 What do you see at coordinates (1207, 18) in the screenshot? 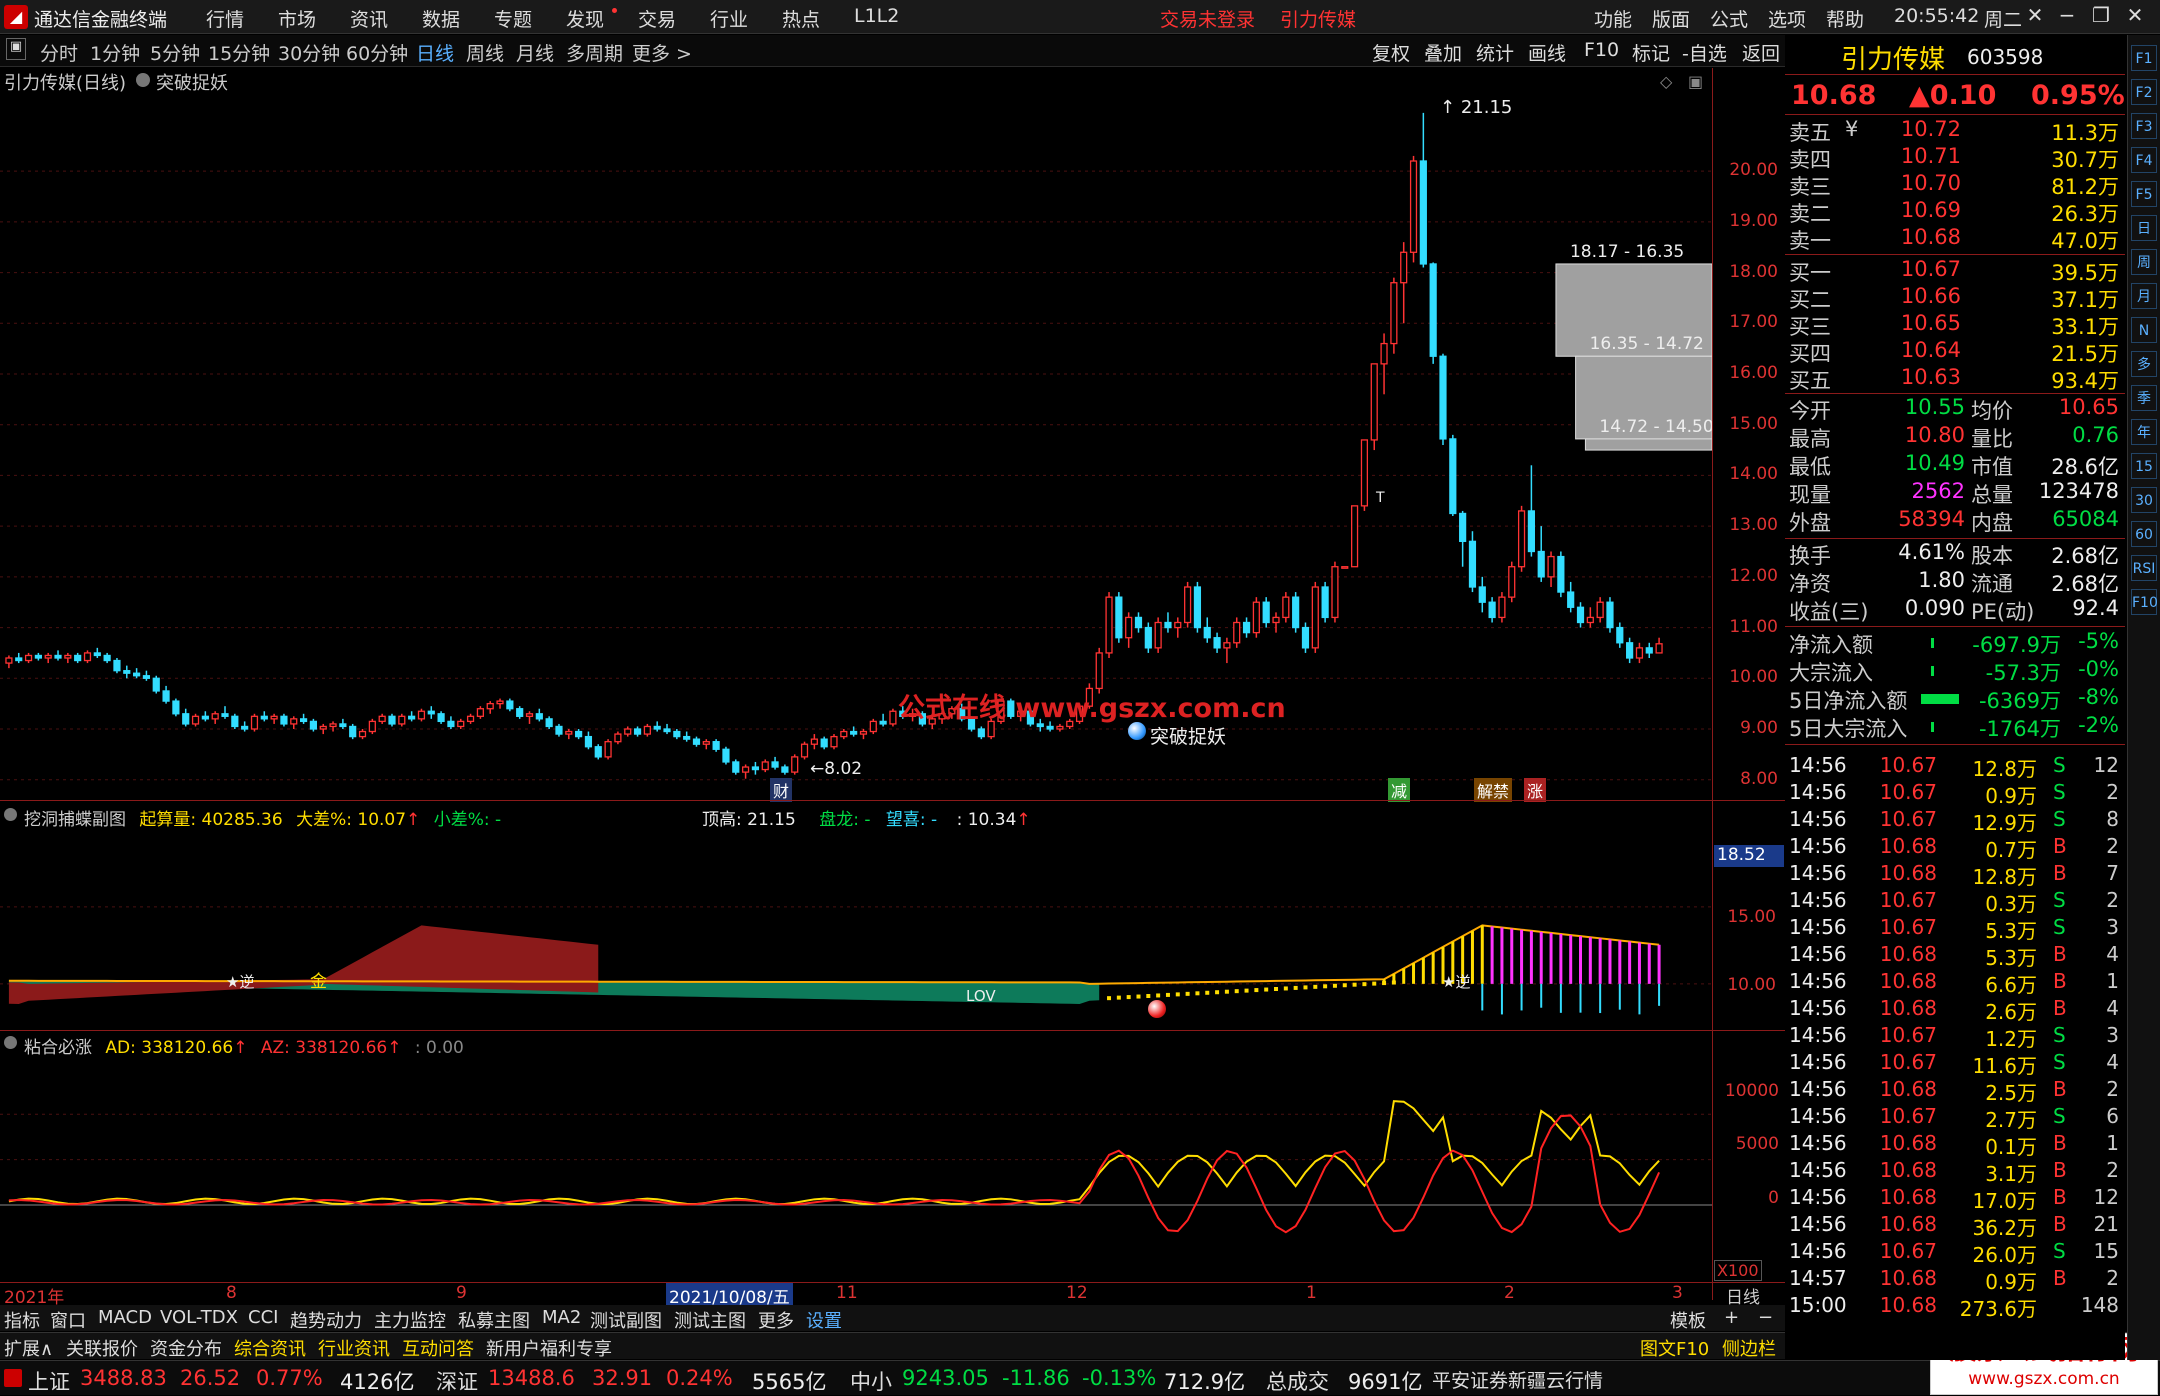
I see `trade-login-alert: 交易未登录` at bounding box center [1207, 18].